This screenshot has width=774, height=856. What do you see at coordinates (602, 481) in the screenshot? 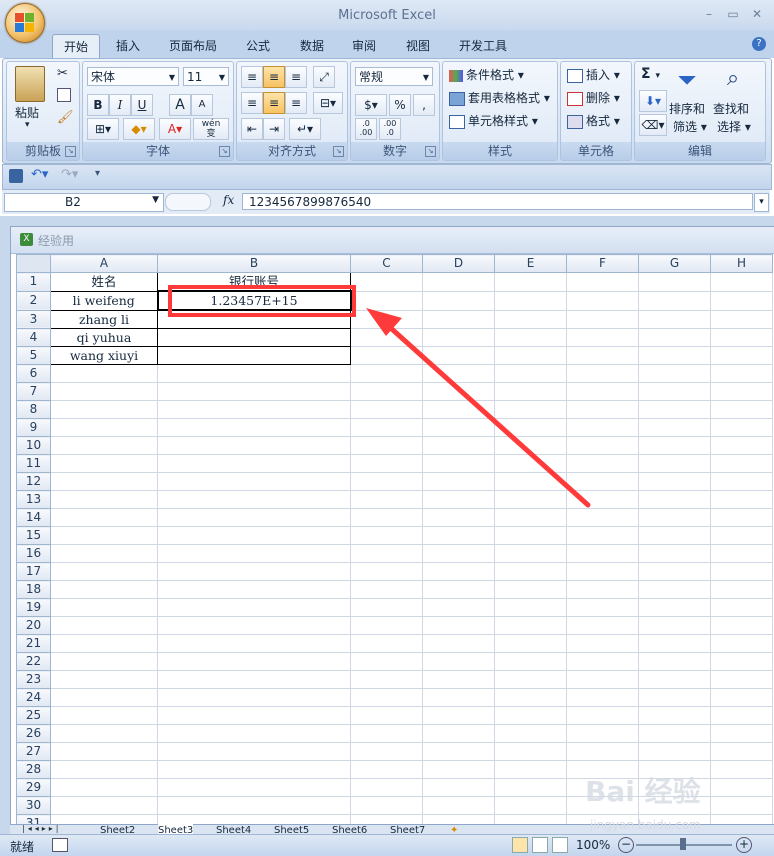
I see `cell-f12` at bounding box center [602, 481].